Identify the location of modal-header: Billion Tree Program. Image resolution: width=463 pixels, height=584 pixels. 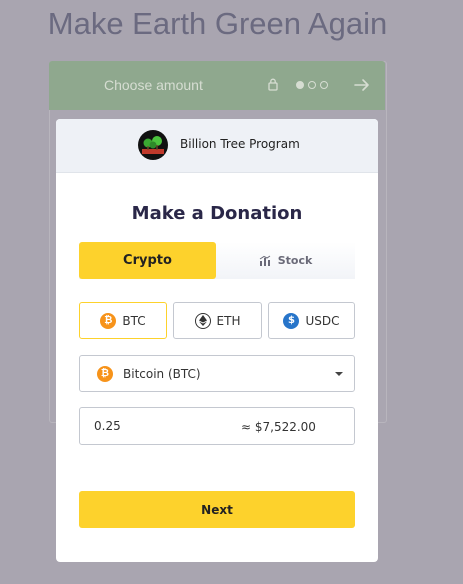
(217, 146).